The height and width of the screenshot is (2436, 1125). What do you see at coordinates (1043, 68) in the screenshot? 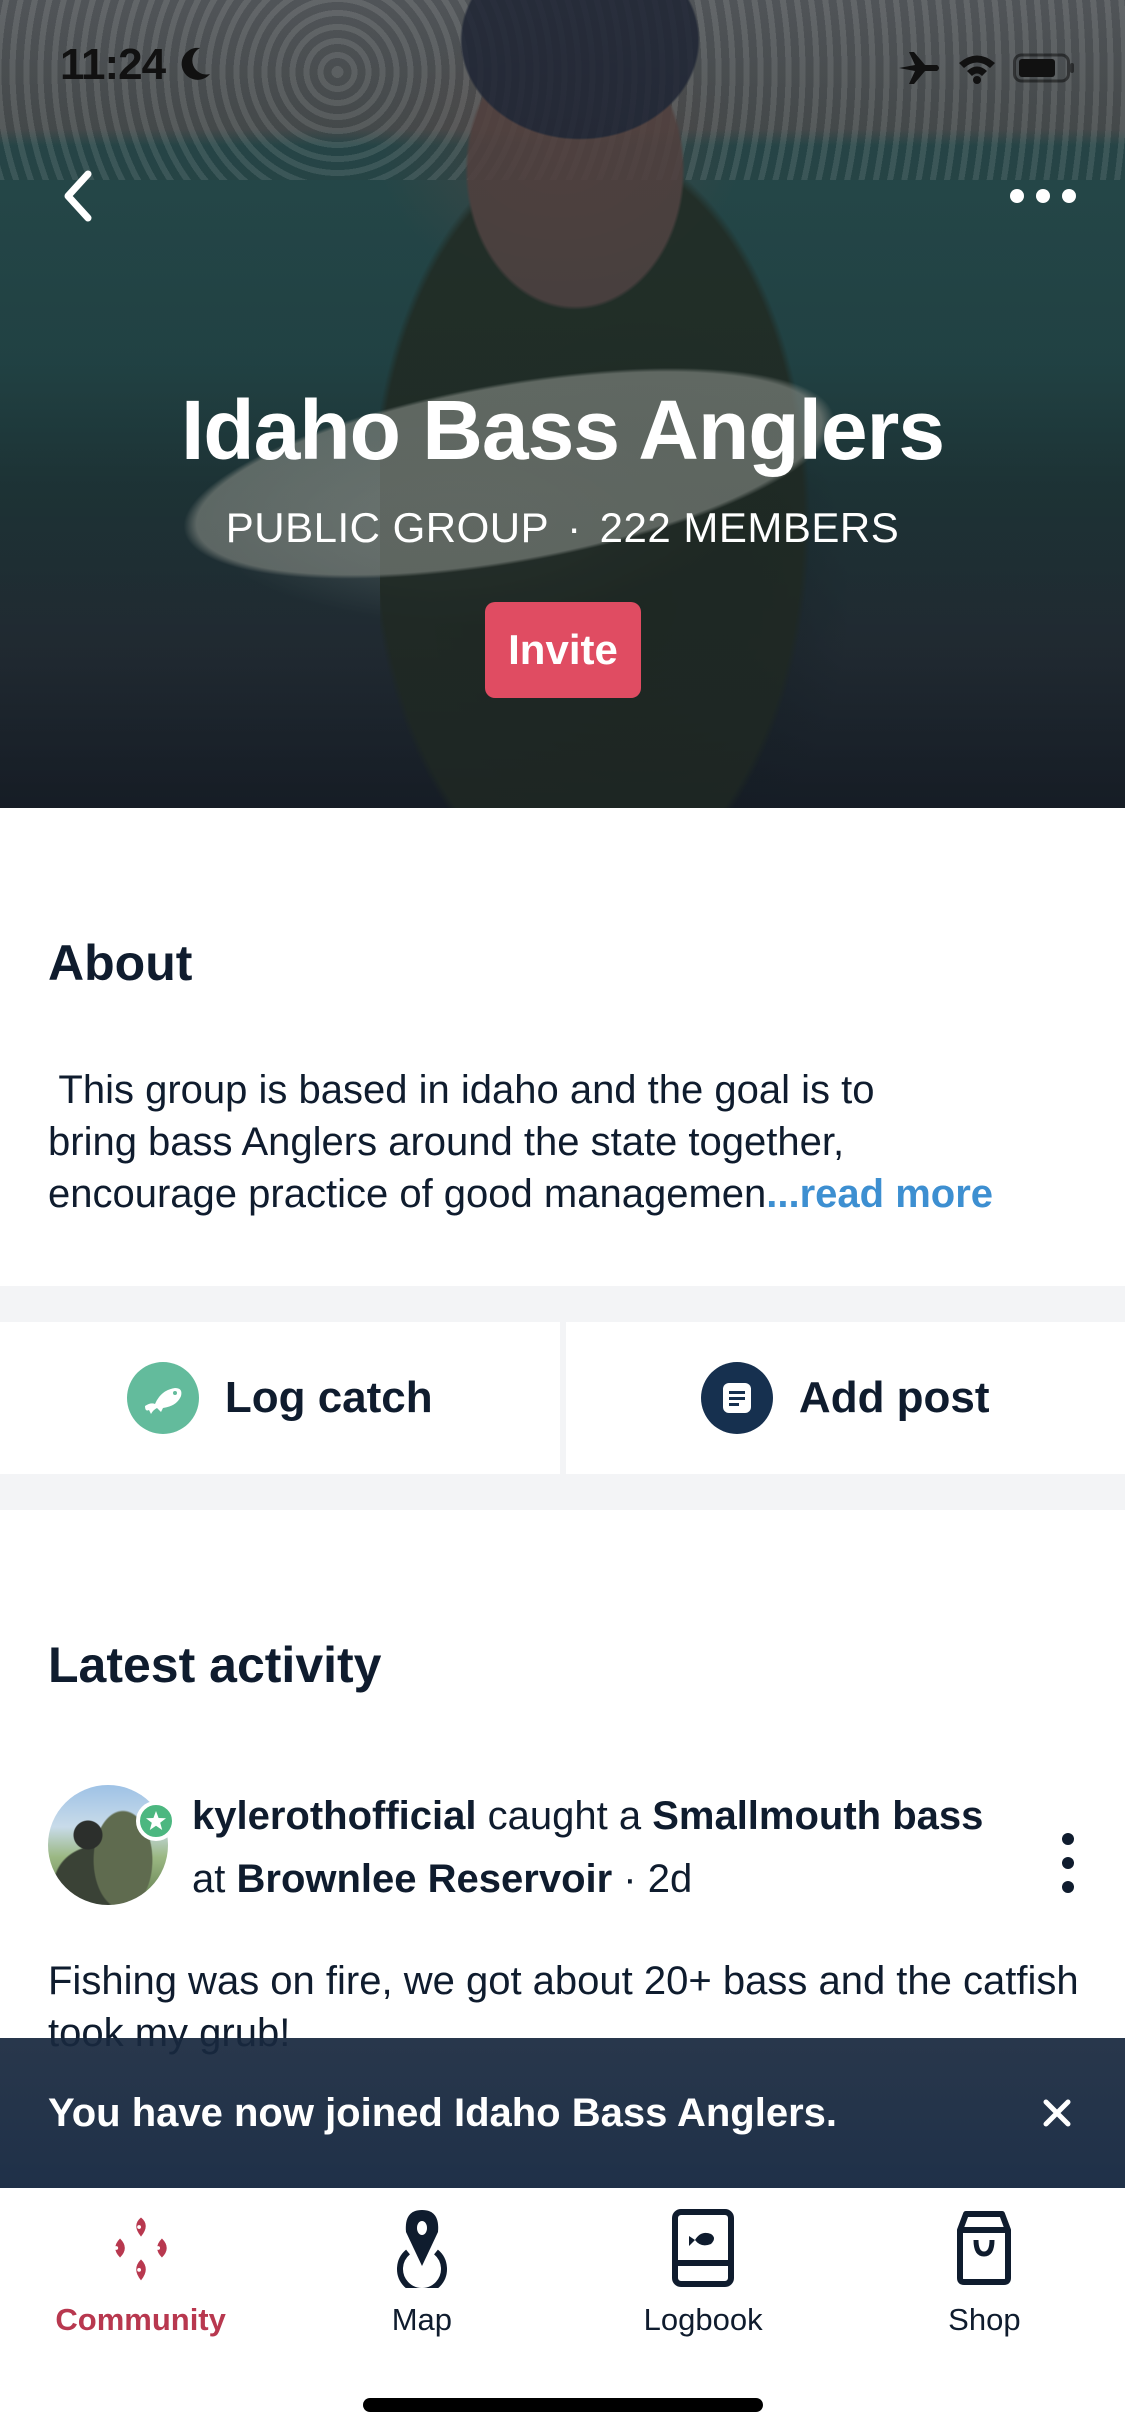
I see `battery-icon` at bounding box center [1043, 68].